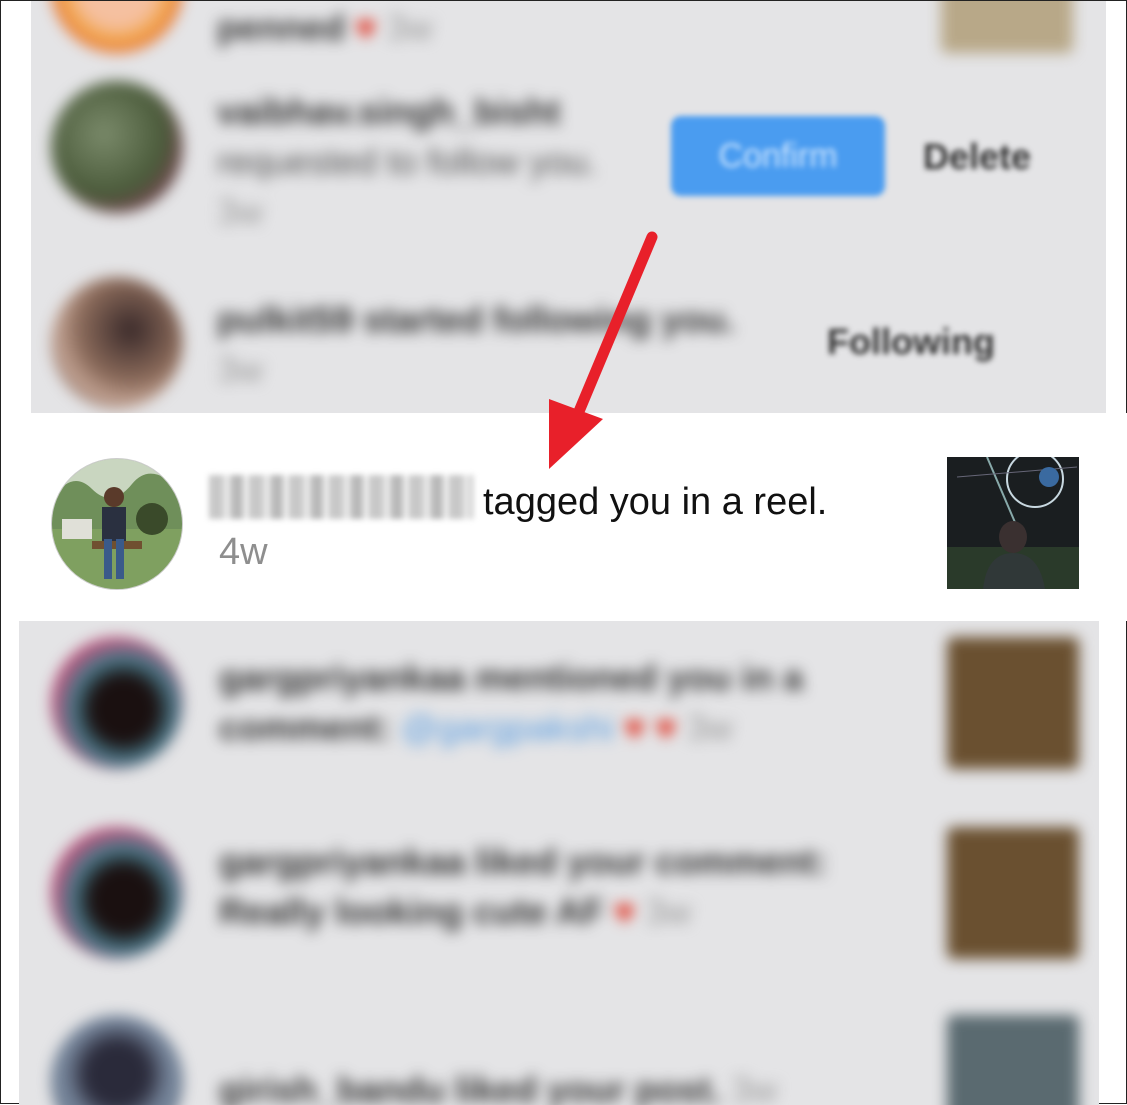 The height and width of the screenshot is (1105, 1127). Describe the element at coordinates (507, 727) in the screenshot. I see `mention-link: @gargpakshi` at that location.